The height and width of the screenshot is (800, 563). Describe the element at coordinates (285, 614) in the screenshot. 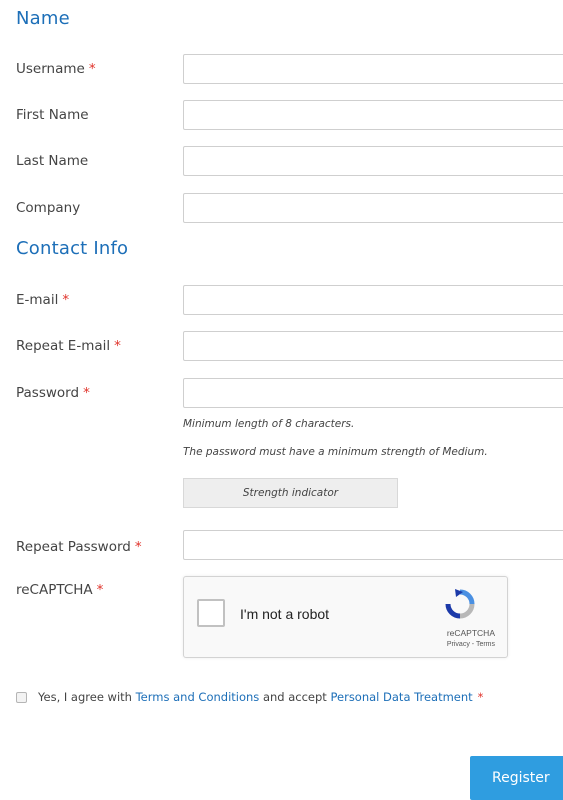

I see `recaptcha-checkbox-label: I'm not a robot` at that location.